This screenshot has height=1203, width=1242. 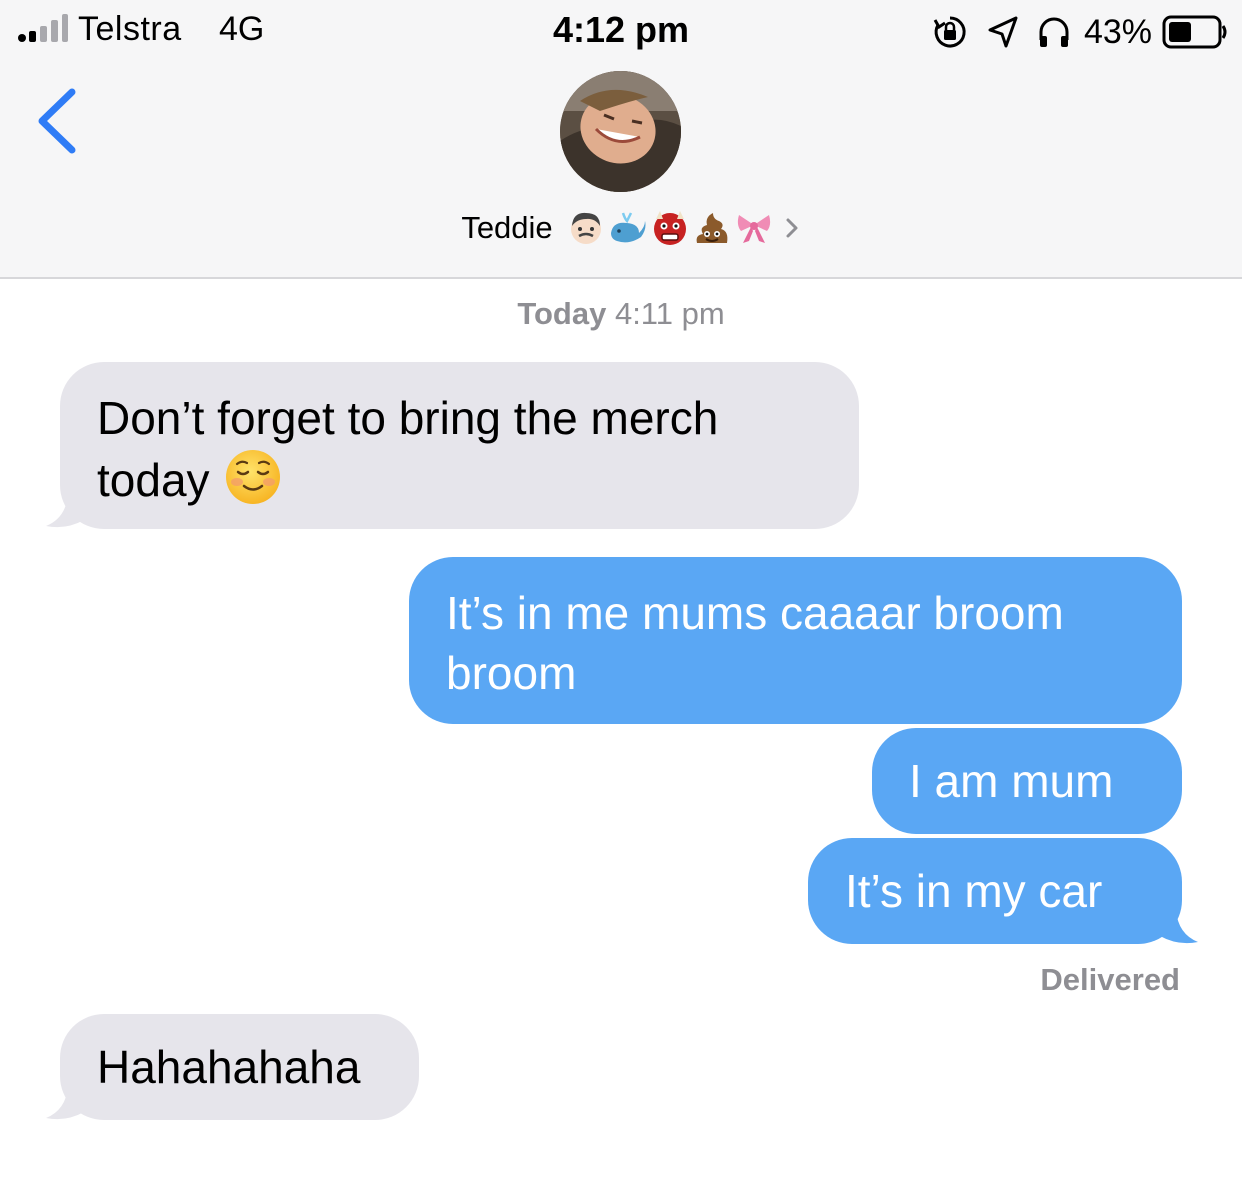 What do you see at coordinates (562, 313) in the screenshot?
I see `timestamp-day: Today` at bounding box center [562, 313].